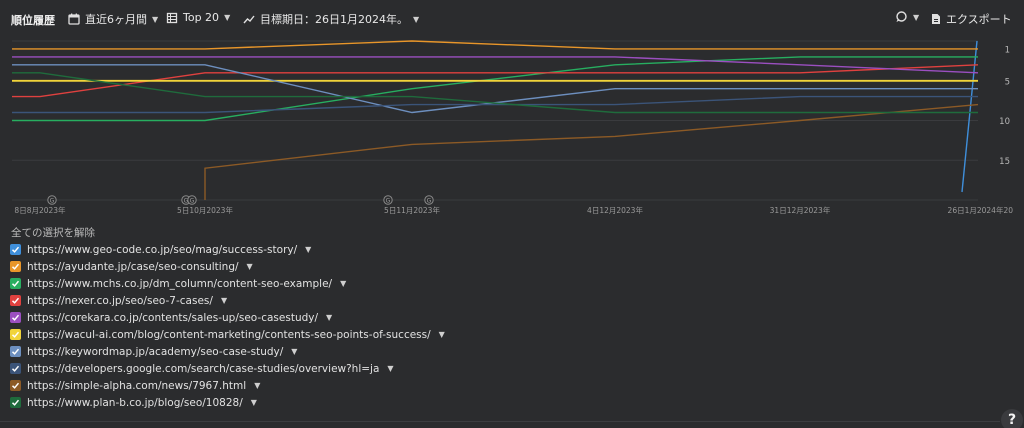 Image resolution: width=1024 pixels, height=428 pixels. Describe the element at coordinates (1004, 122) in the screenshot. I see `y-tick-label: 10` at that location.